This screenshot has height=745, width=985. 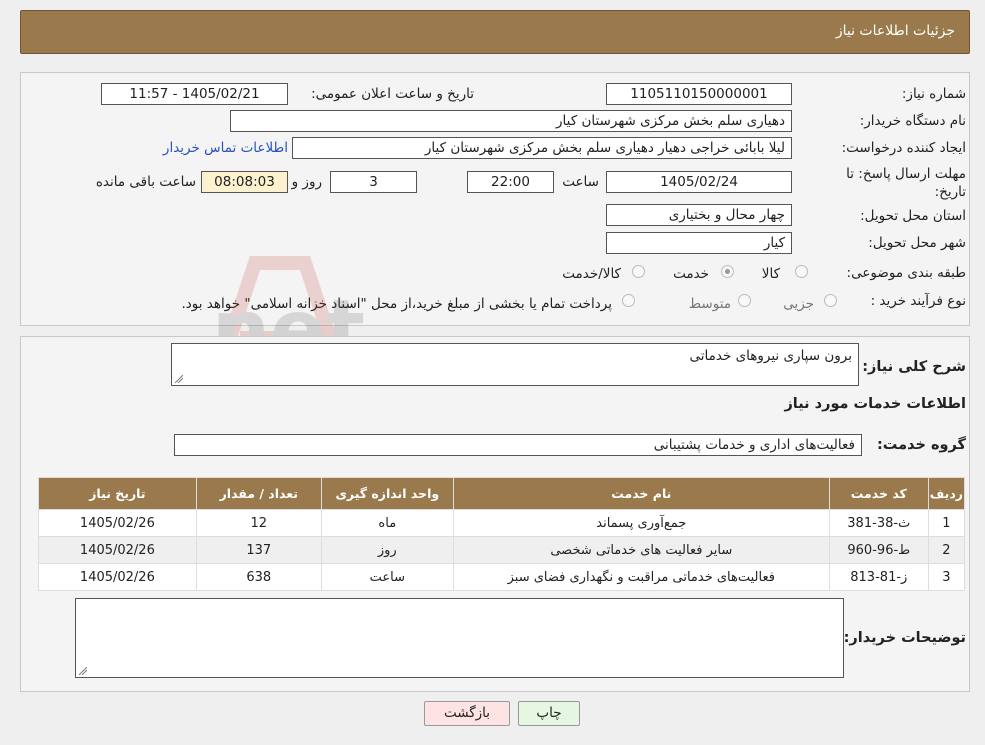 What do you see at coordinates (895, 31) in the screenshot?
I see `page-title: جزئیات اطلاعات نیاز` at bounding box center [895, 31].